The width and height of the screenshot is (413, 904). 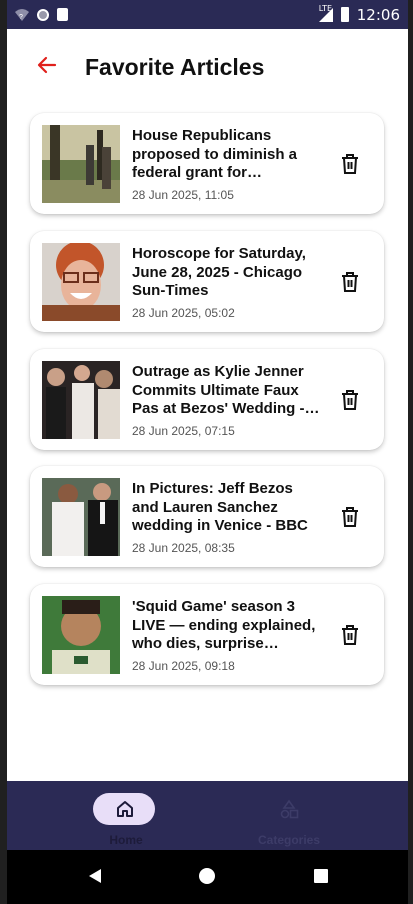 What do you see at coordinates (125, 809) in the screenshot?
I see `home-icon` at bounding box center [125, 809].